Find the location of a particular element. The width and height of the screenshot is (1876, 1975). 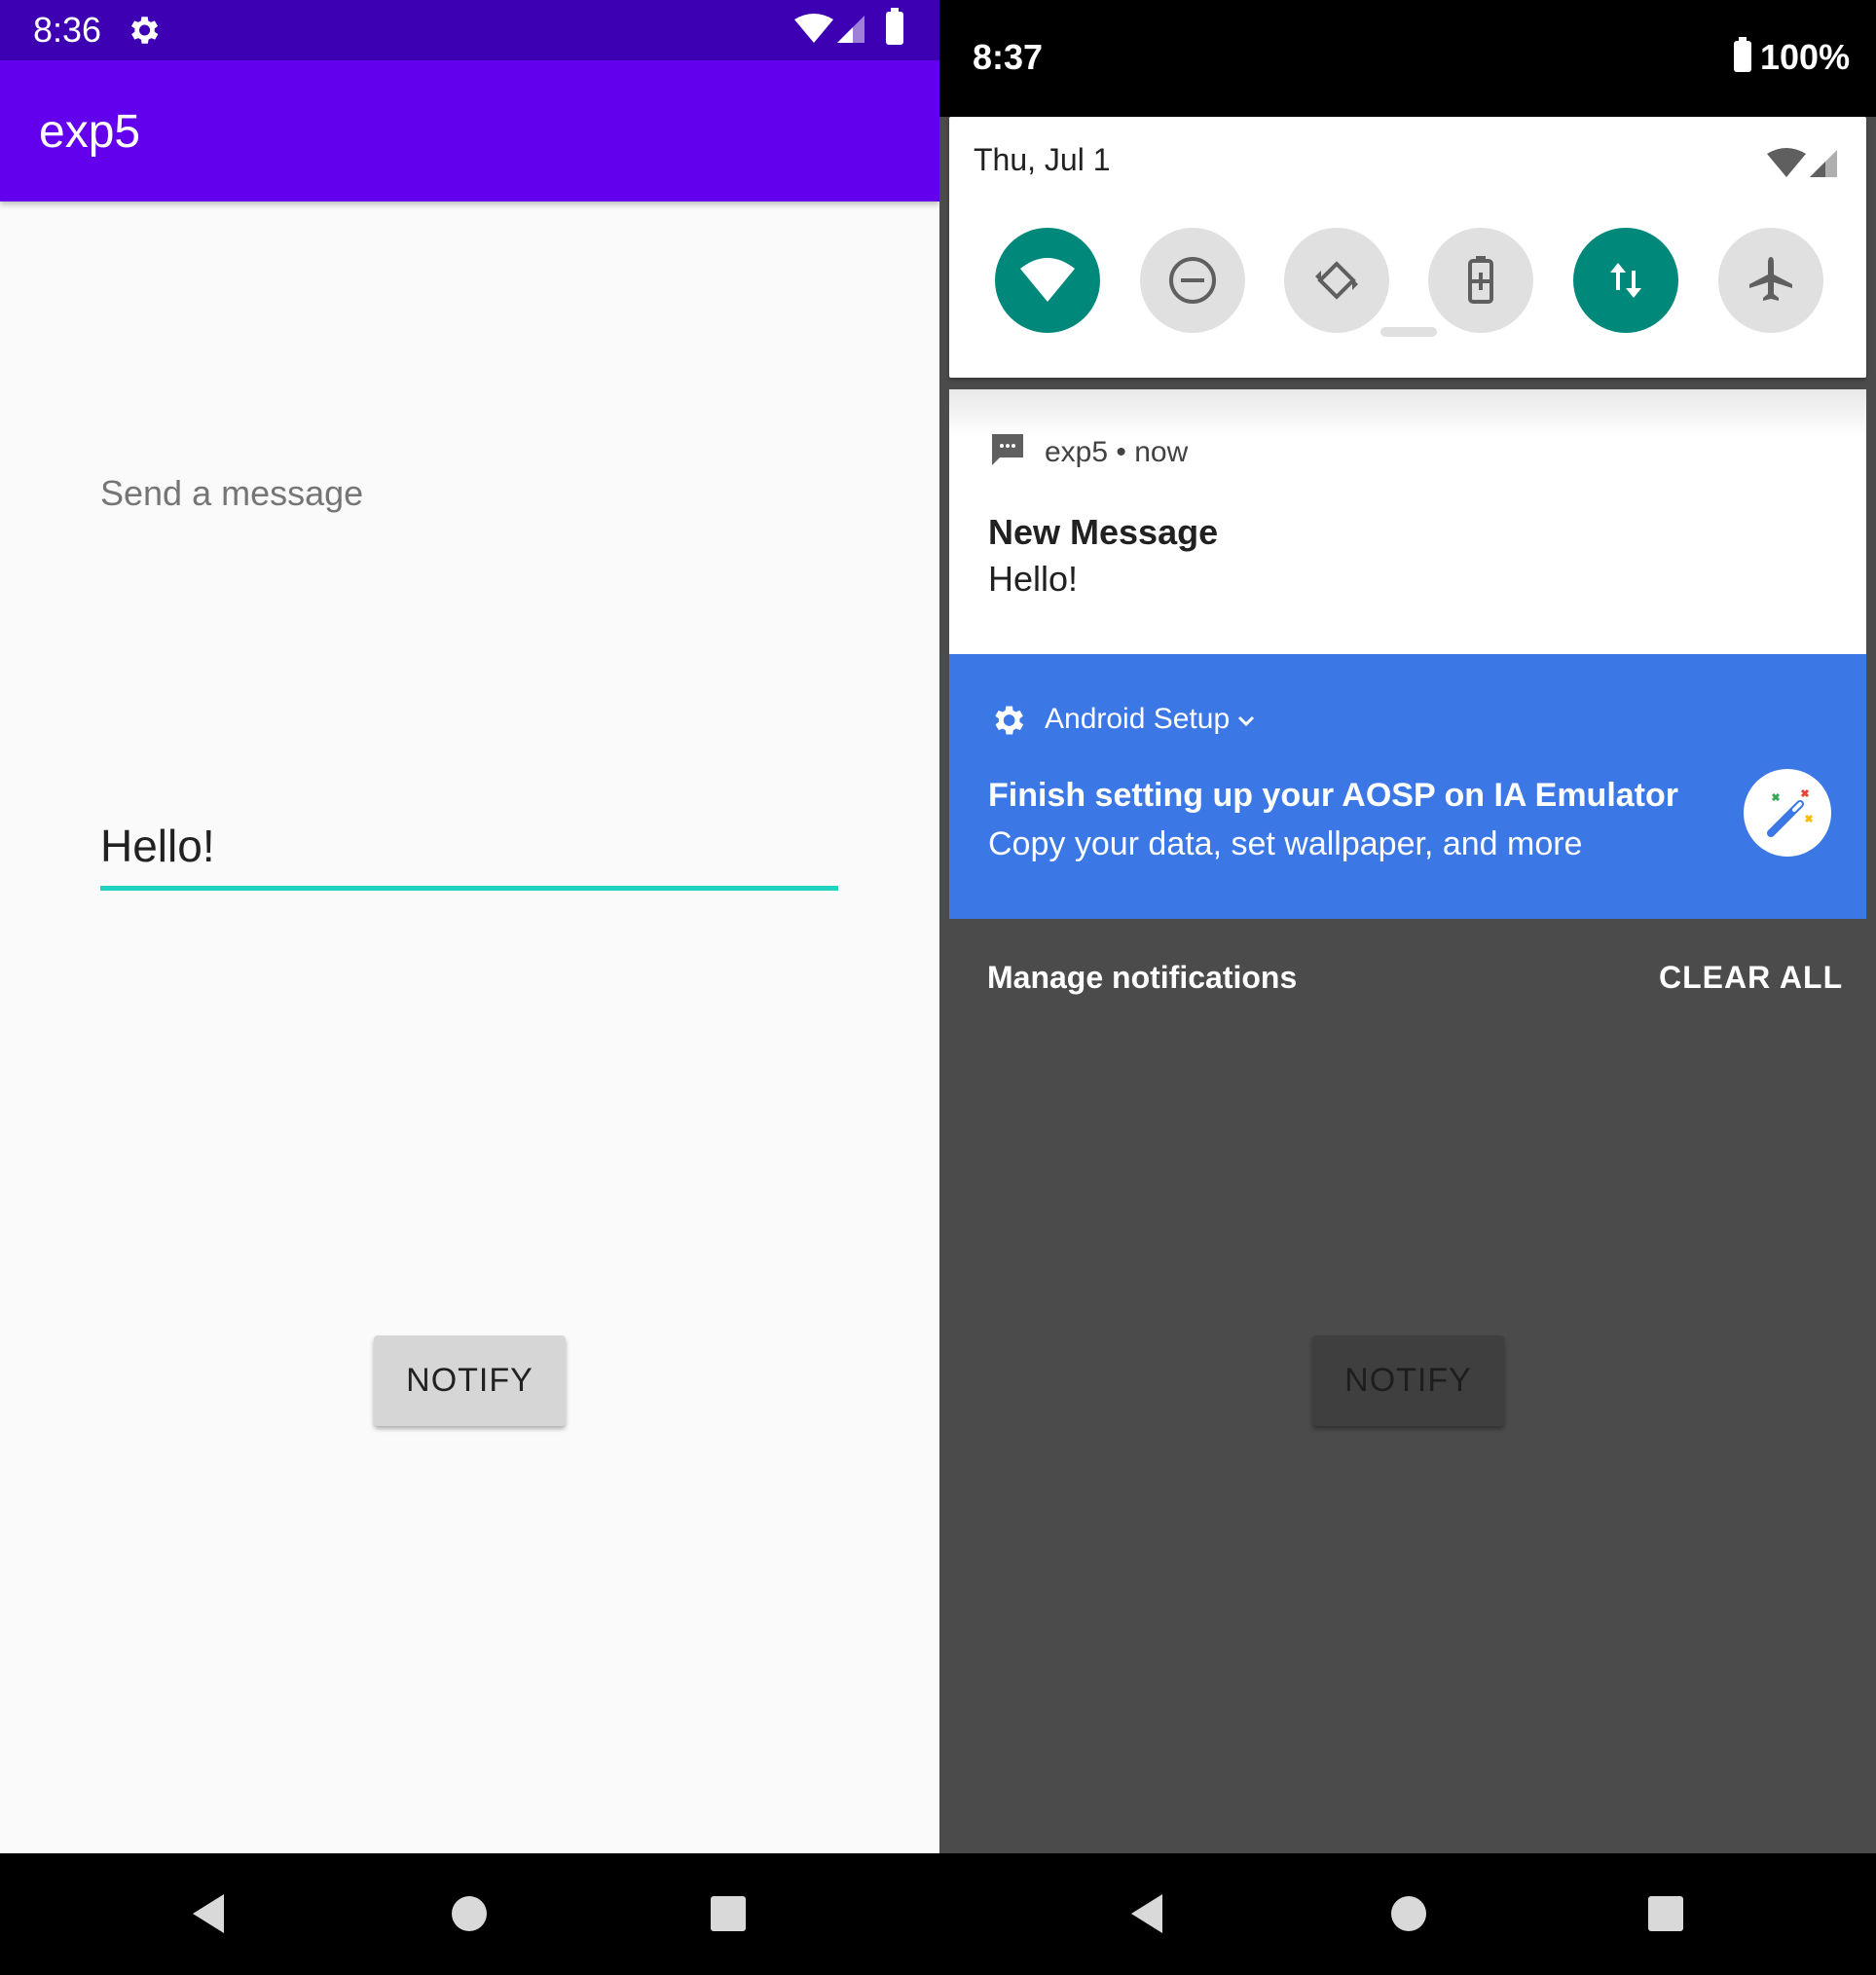

wifi-tile is located at coordinates (1048, 280).